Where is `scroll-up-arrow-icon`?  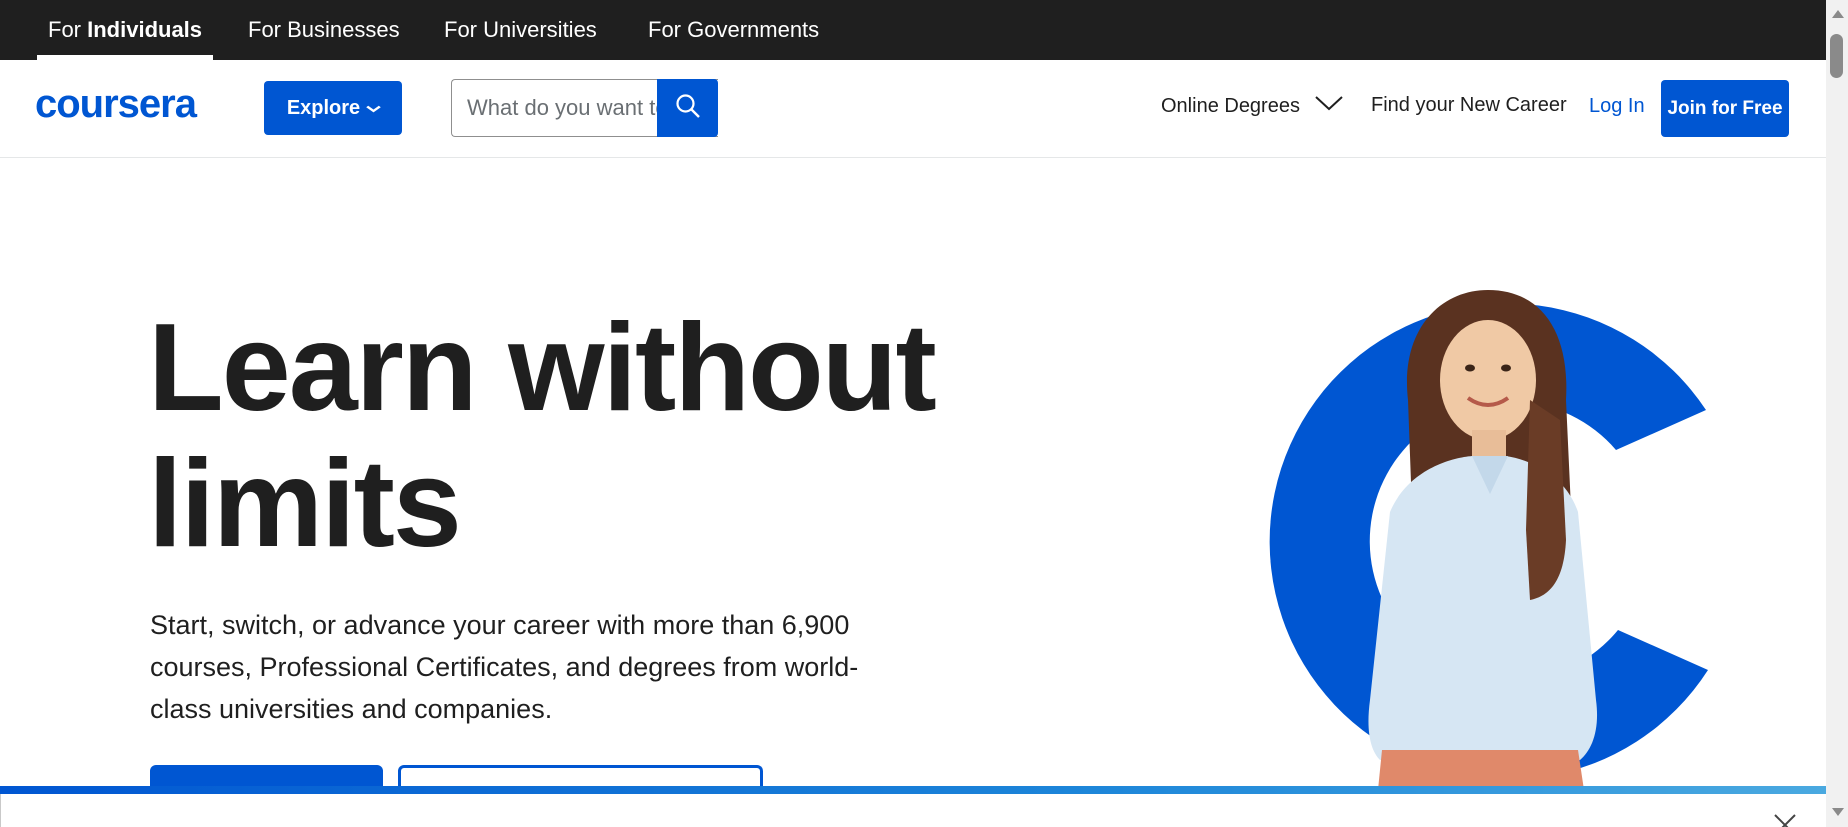 scroll-up-arrow-icon is located at coordinates (1838, 14).